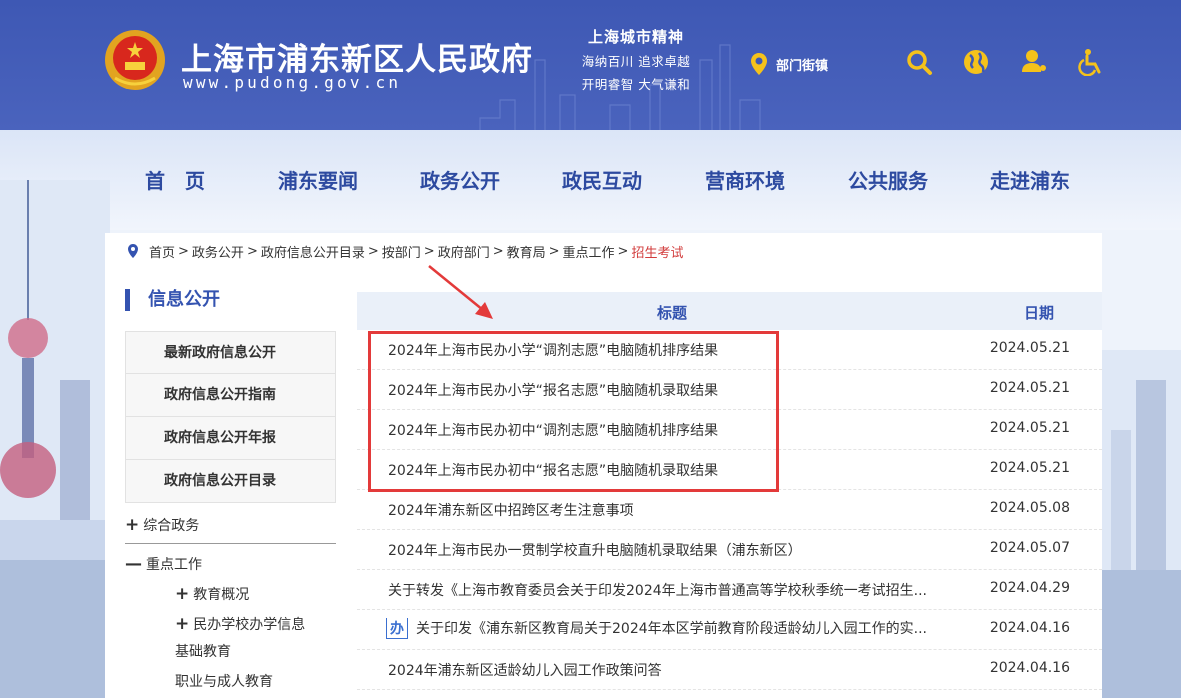 The image size is (1181, 698). I want to click on national-emblem-icon, so click(135, 60).